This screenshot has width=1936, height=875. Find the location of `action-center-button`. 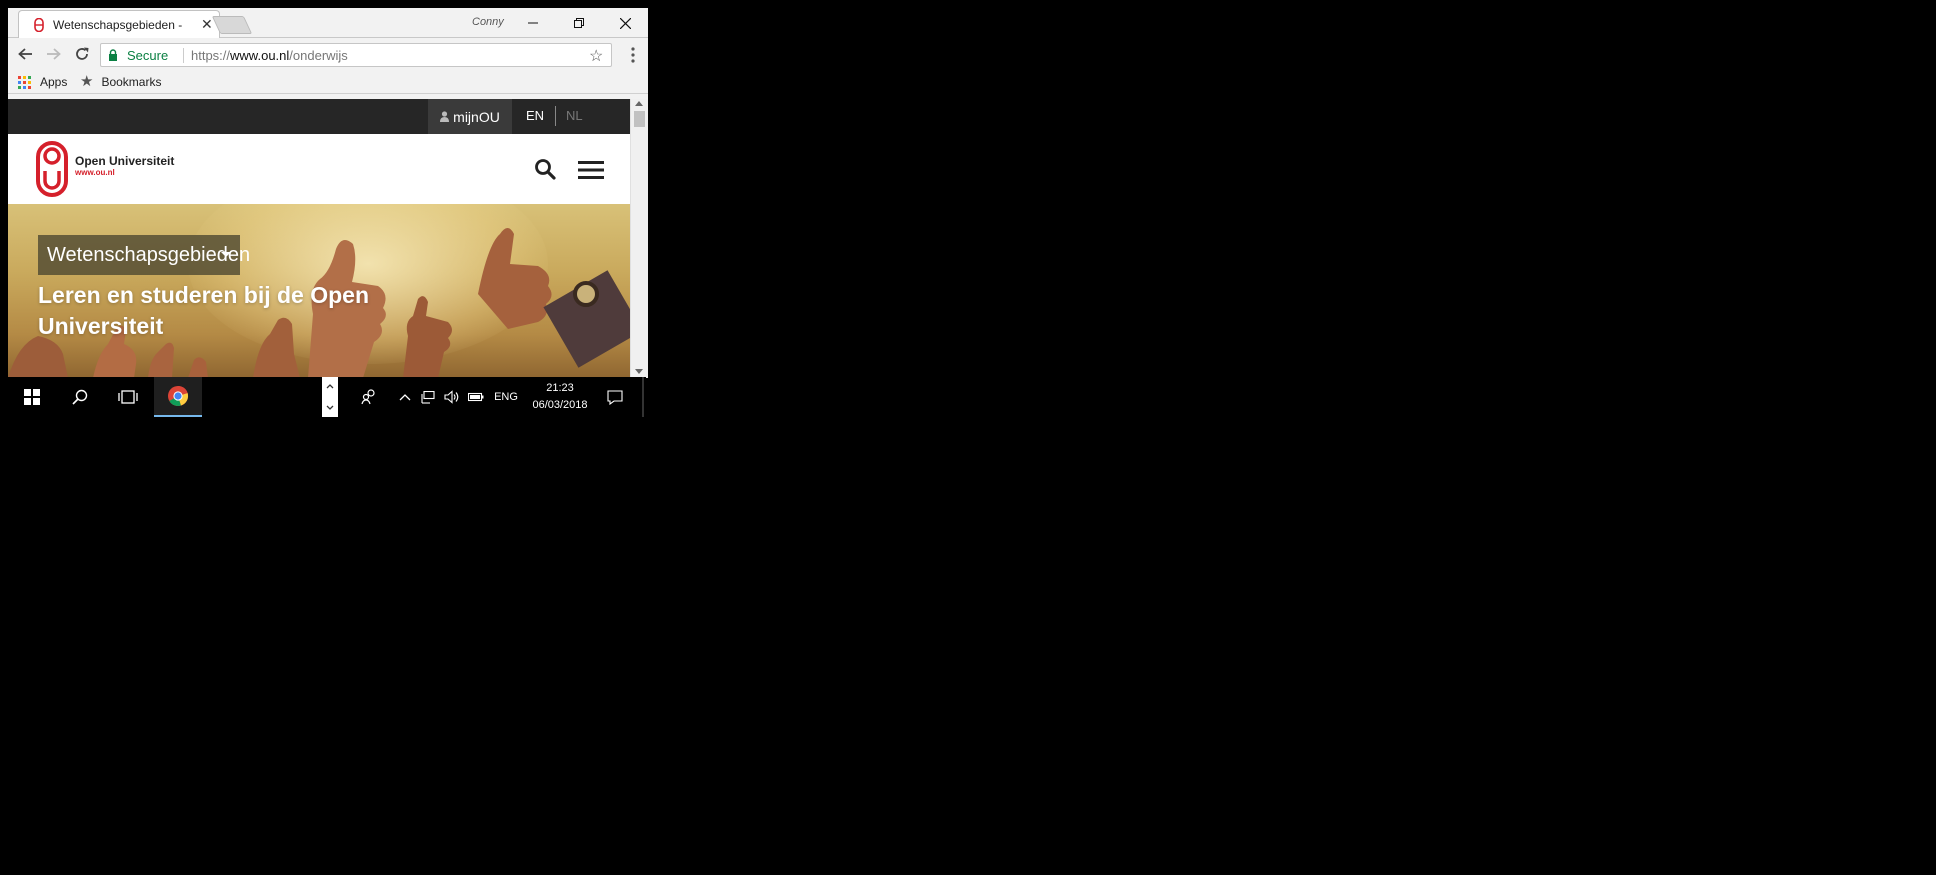

action-center-button is located at coordinates (615, 397).